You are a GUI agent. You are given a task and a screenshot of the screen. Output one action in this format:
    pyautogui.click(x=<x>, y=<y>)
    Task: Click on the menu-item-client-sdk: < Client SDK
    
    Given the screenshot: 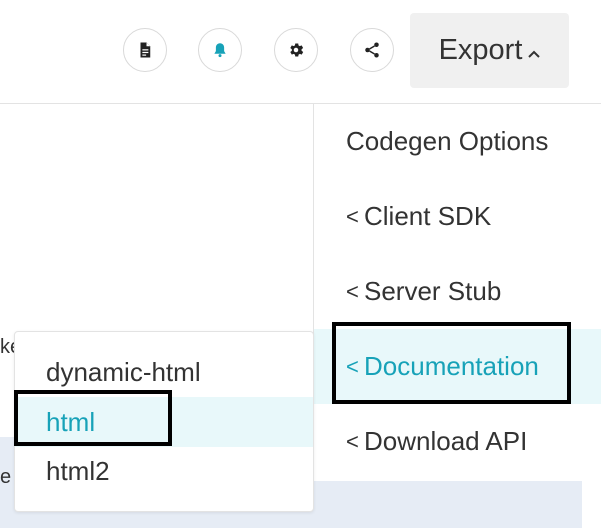 What is the action you would take?
    pyautogui.click(x=457, y=216)
    